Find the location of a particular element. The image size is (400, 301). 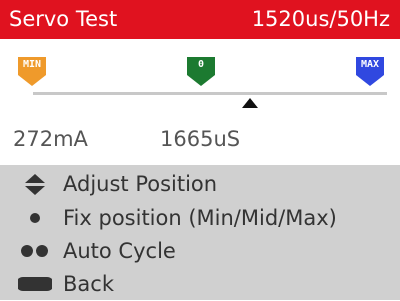

mid-marker: 0 is located at coordinates (201, 71).